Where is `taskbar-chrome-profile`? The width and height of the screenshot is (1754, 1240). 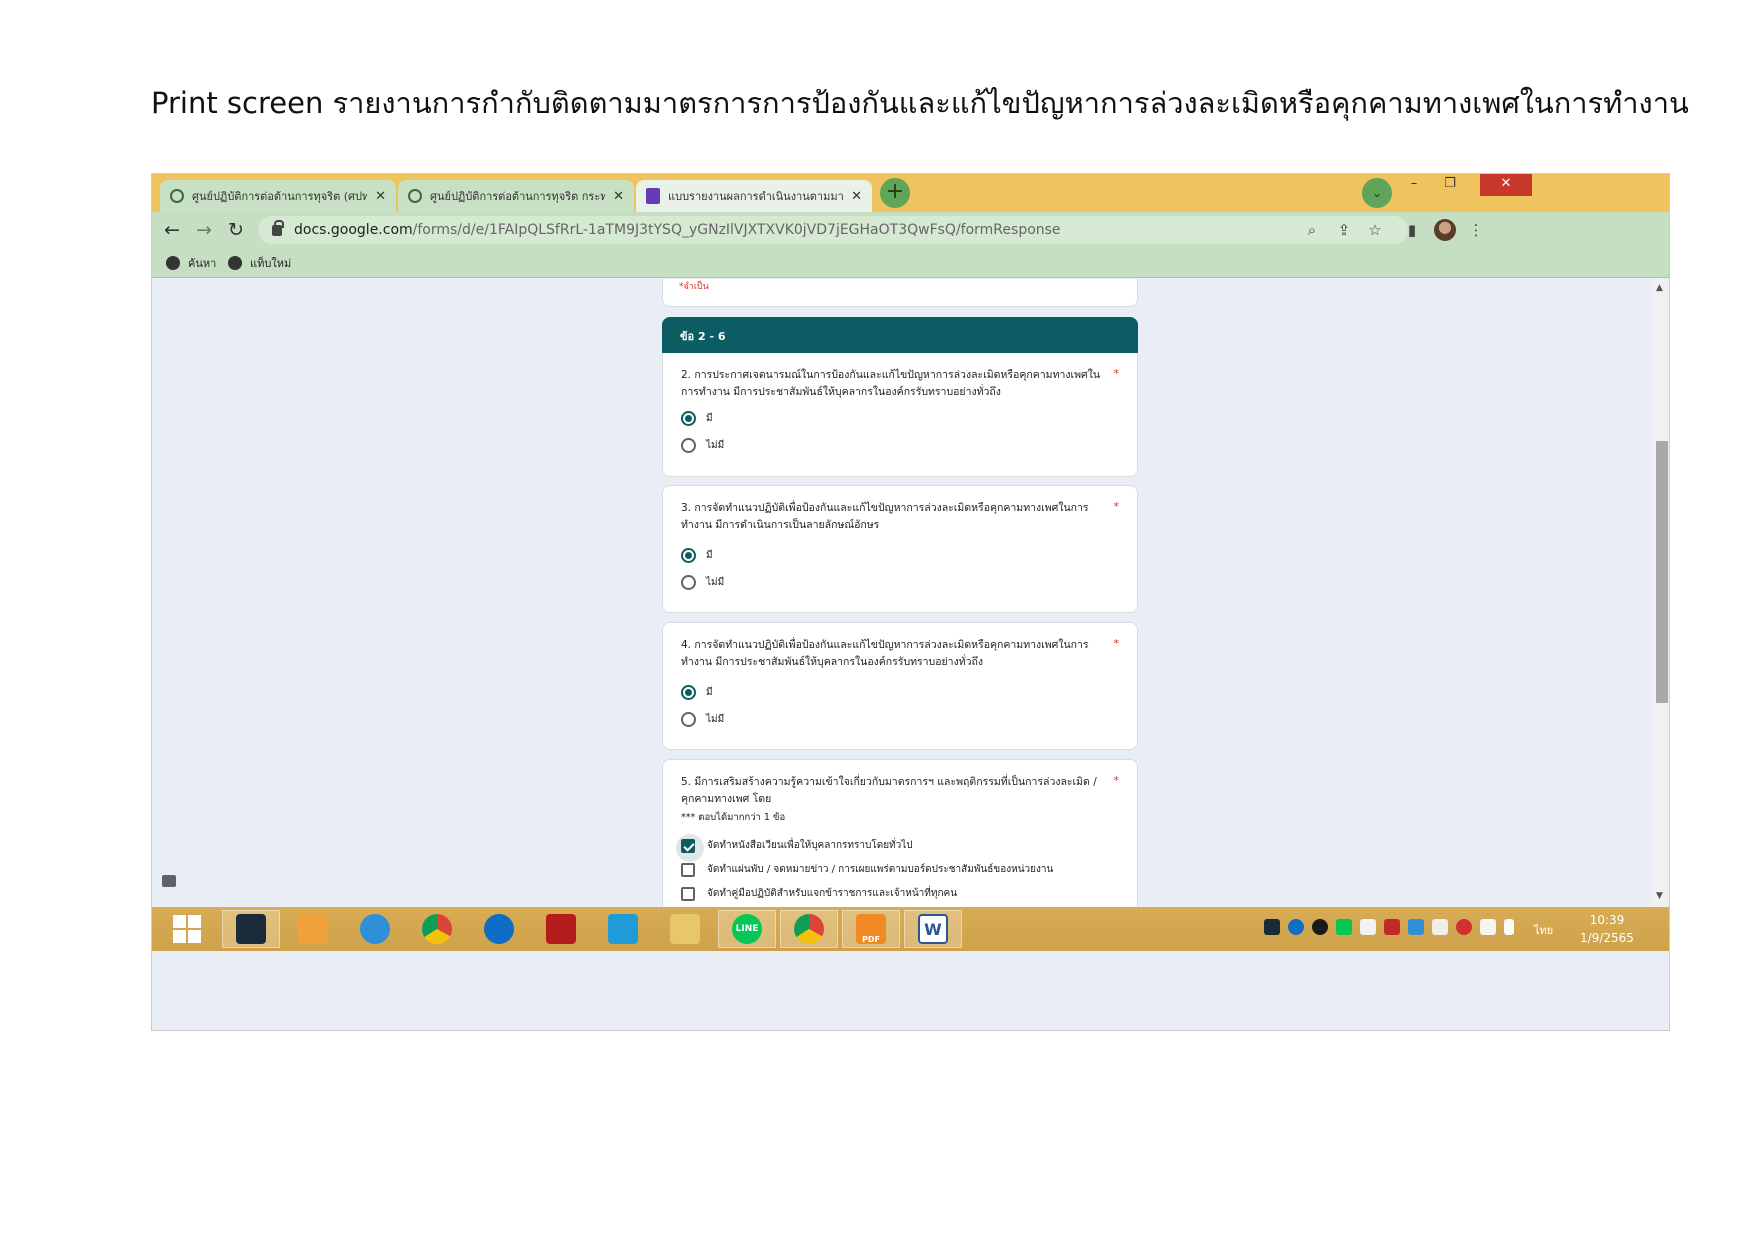 taskbar-chrome-profile is located at coordinates (809, 929).